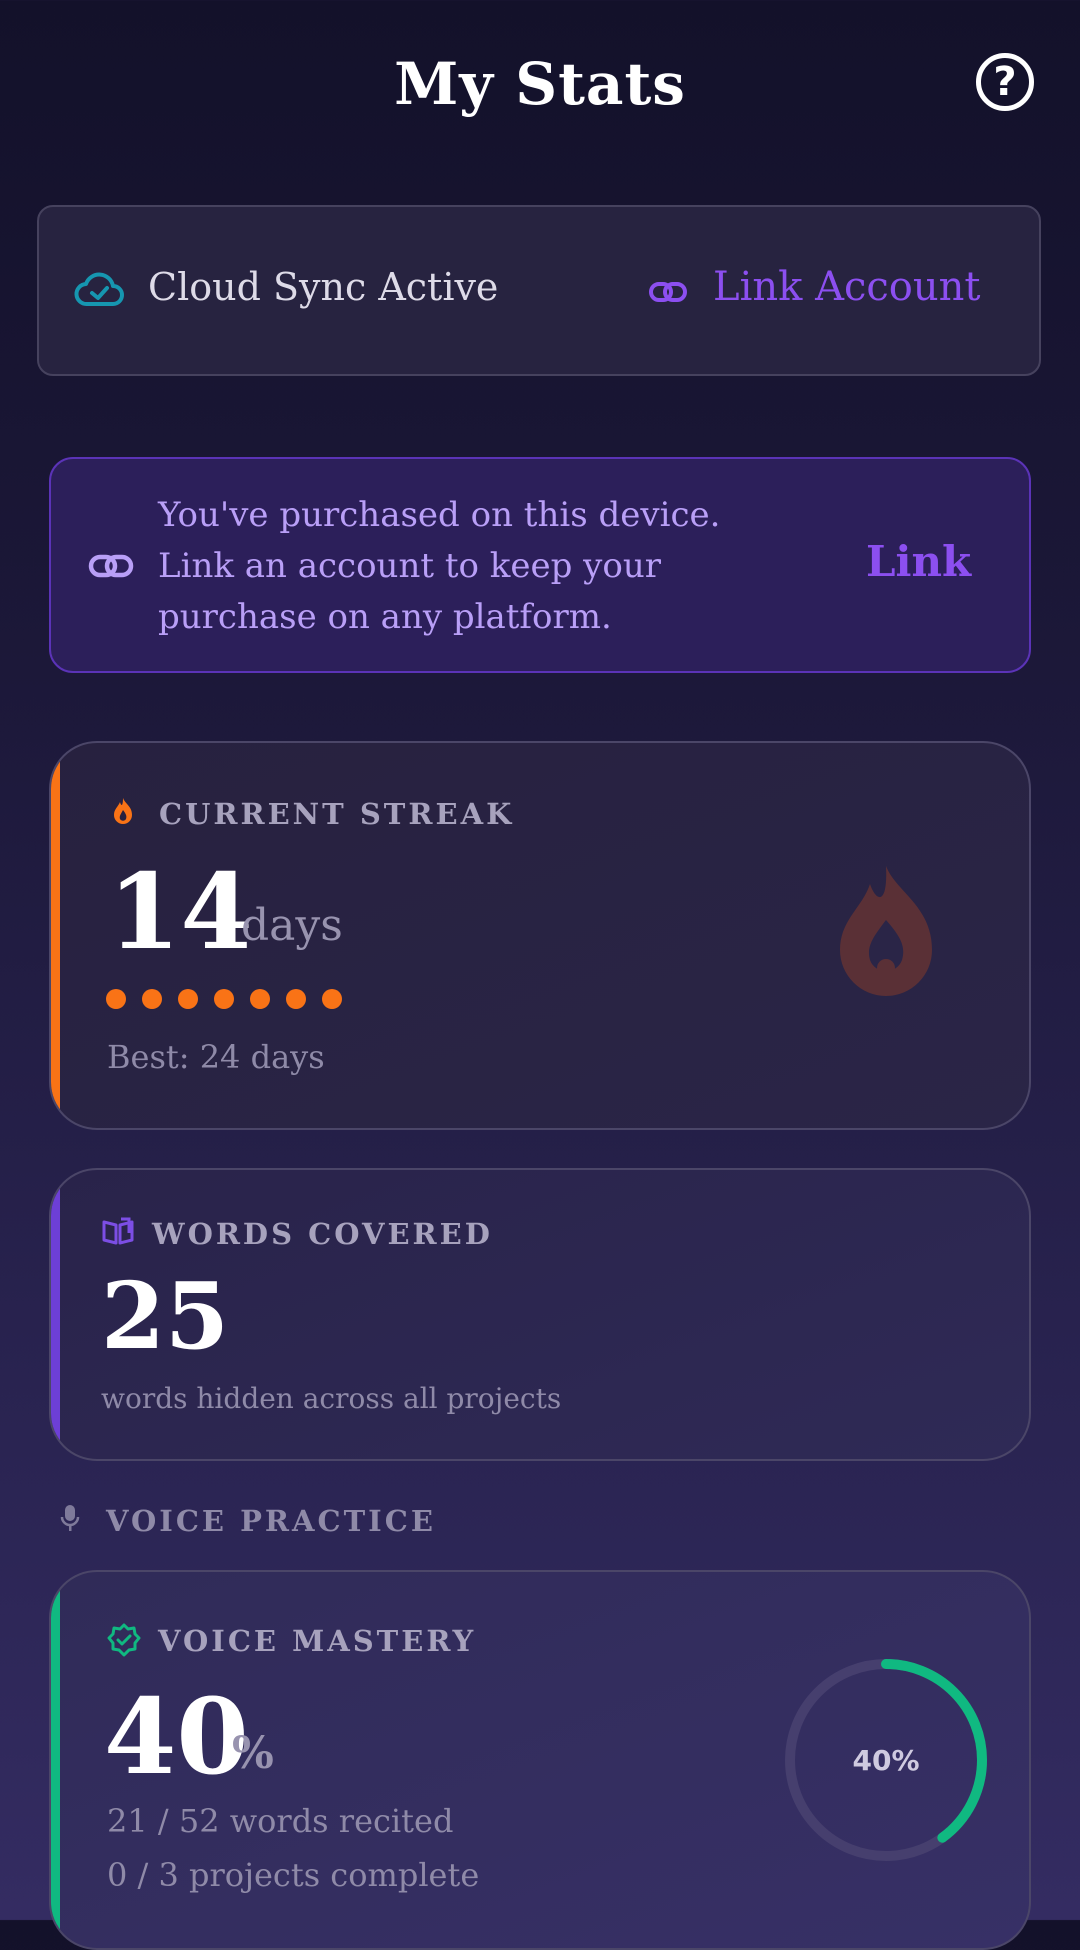 This screenshot has width=1080, height=1950. Describe the element at coordinates (55, 1760) in the screenshot. I see `voice-accent-bar` at that location.